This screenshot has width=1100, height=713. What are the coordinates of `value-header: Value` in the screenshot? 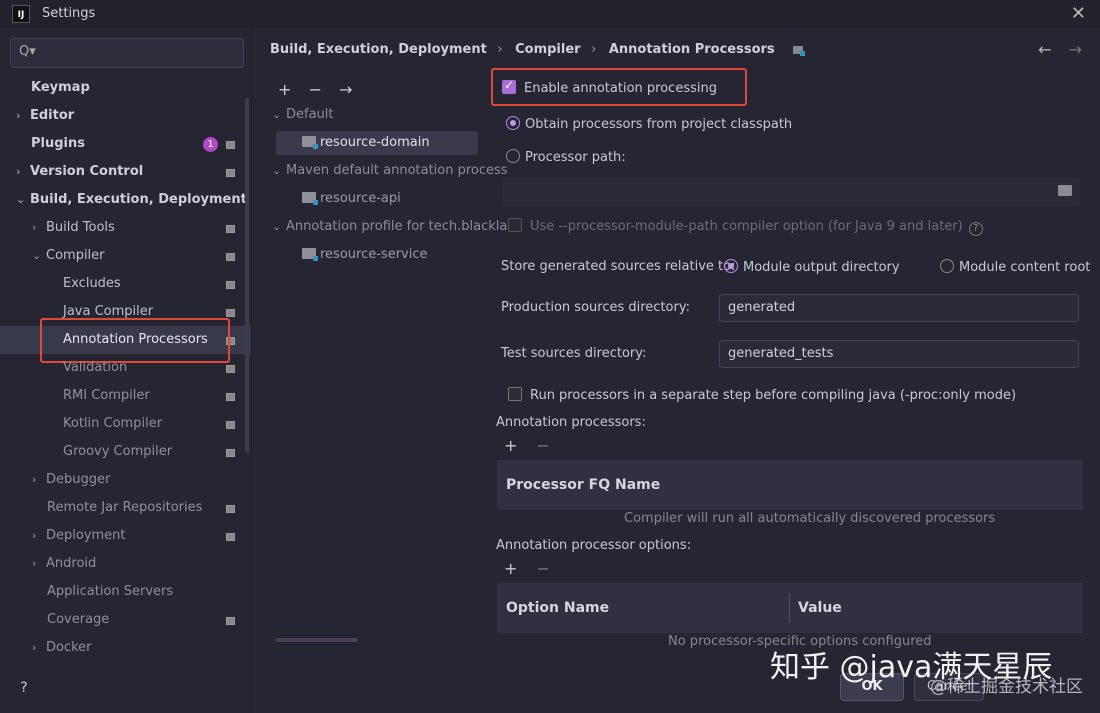 It's located at (820, 608).